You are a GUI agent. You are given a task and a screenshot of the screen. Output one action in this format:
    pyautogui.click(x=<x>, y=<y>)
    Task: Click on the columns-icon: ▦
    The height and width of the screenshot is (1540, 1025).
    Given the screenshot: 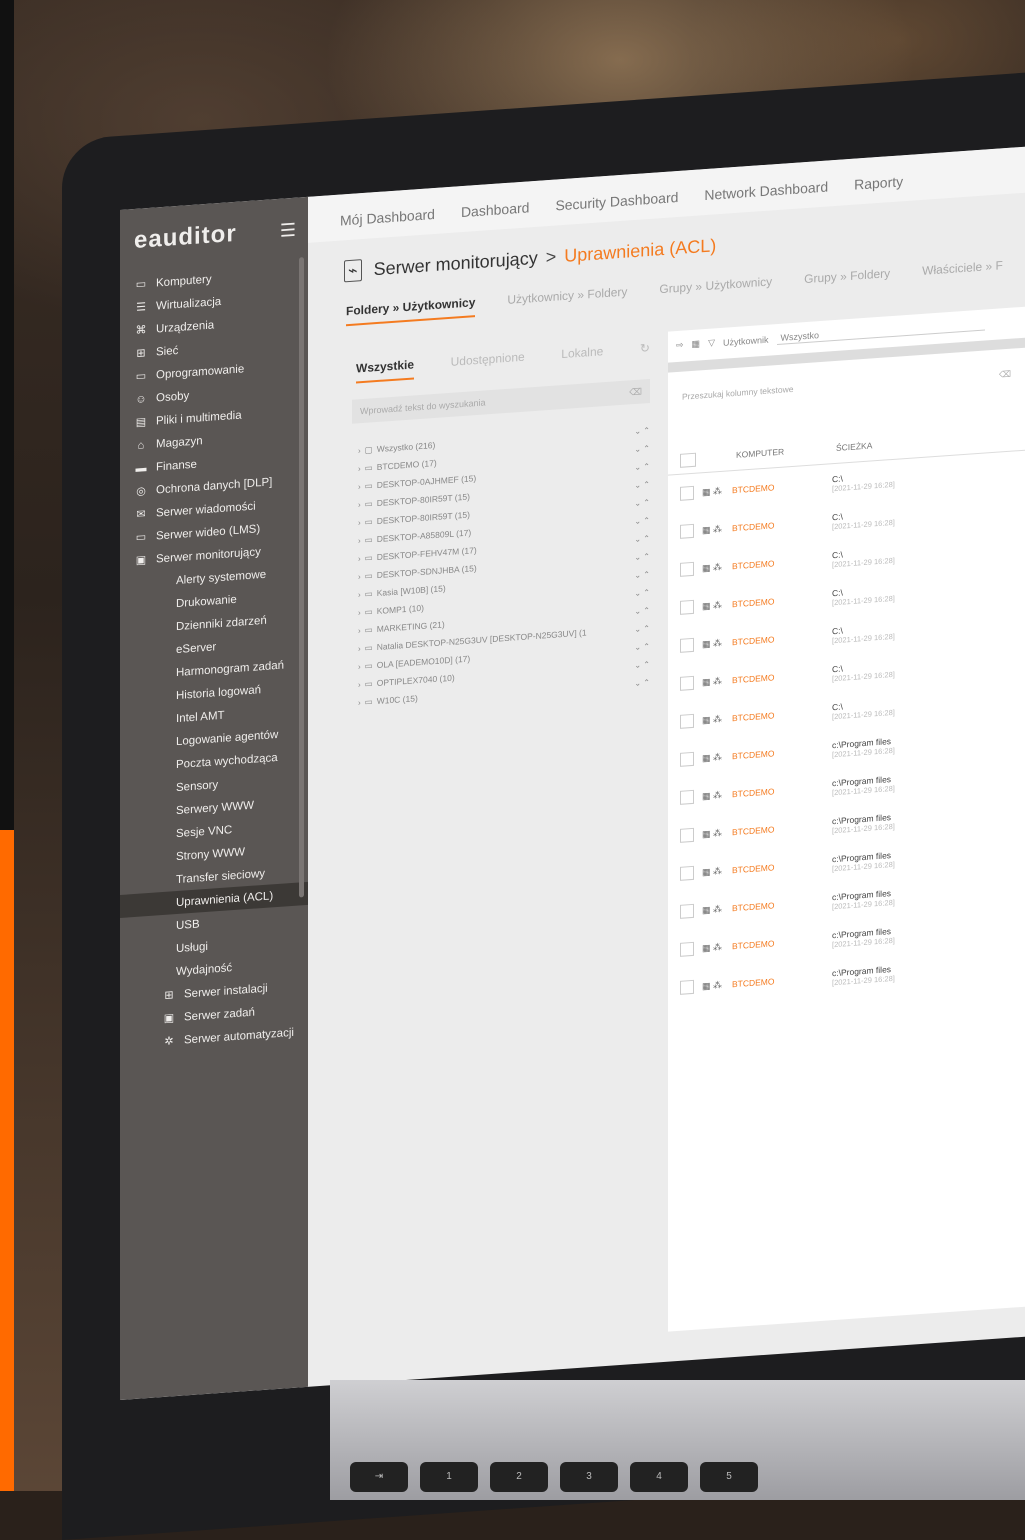 What is the action you would take?
    pyautogui.click(x=696, y=344)
    